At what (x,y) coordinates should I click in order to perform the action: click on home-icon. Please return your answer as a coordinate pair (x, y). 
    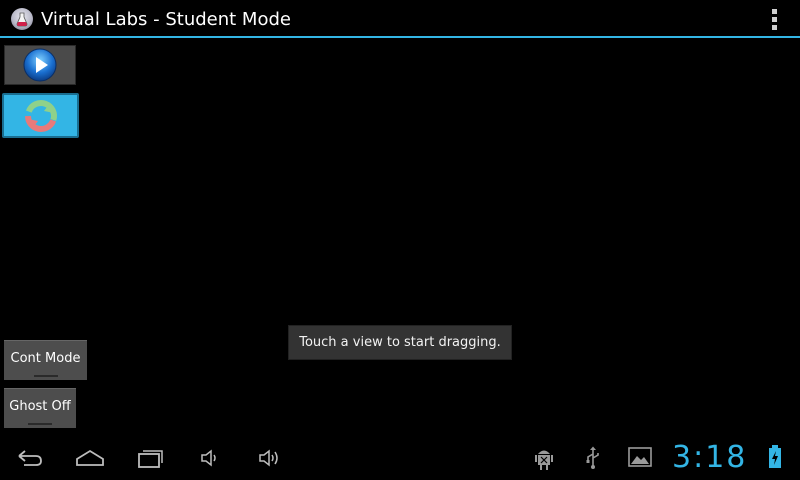
    Looking at the image, I should click on (90, 458).